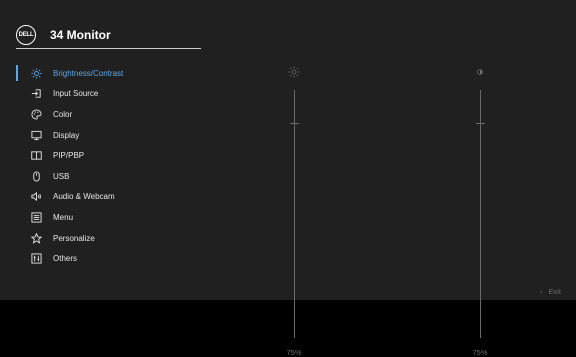 This screenshot has width=576, height=357. I want to click on menu-list-icon, so click(36, 217).